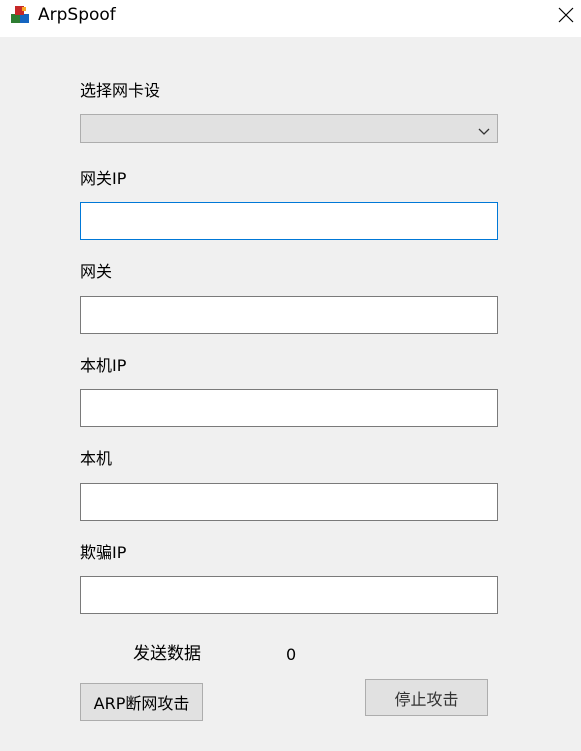  I want to click on adapter-label: 选择网卡设, so click(120, 90).